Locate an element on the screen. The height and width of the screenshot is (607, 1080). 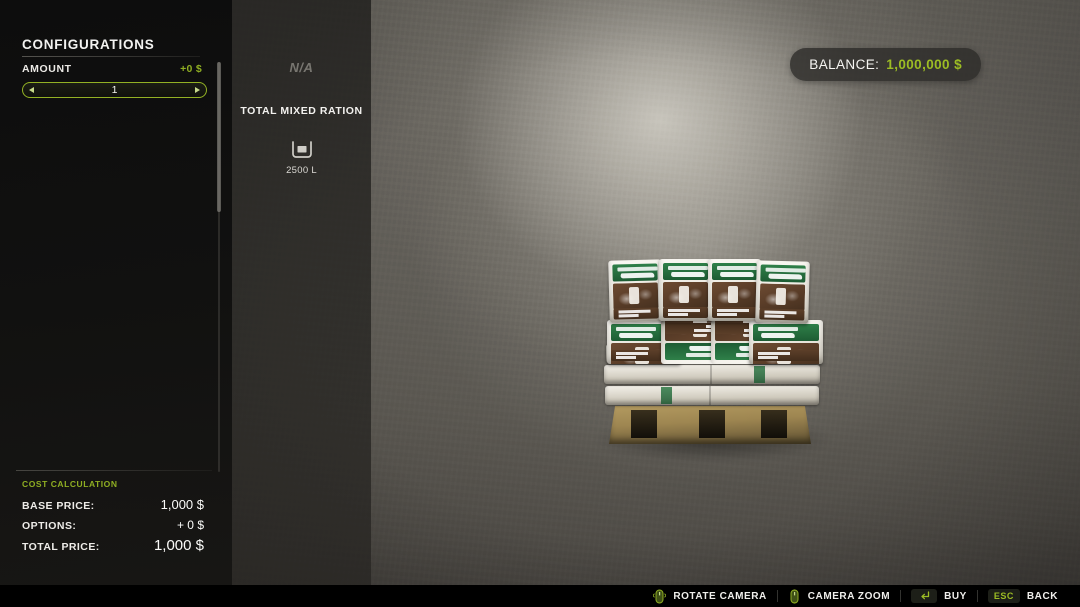
total-price-value: 1,000 $ is located at coordinates (178, 545).